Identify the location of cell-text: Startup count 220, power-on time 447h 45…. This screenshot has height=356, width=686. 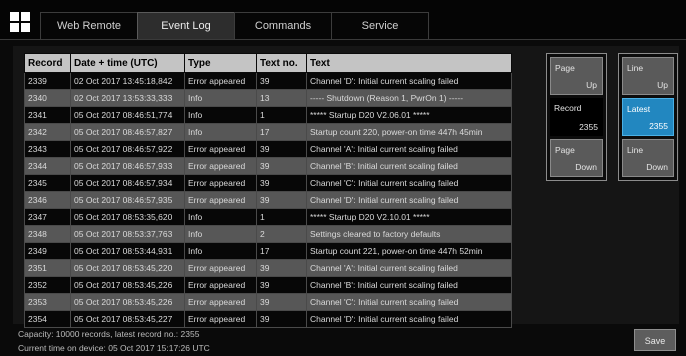
(409, 132).